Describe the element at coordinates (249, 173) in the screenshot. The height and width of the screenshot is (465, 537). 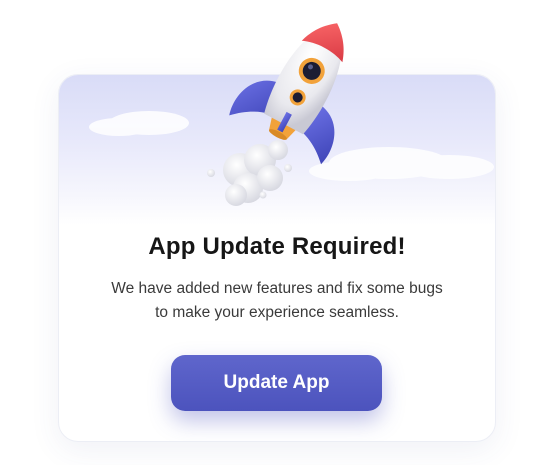
I see `smoke-puff-icon` at that location.